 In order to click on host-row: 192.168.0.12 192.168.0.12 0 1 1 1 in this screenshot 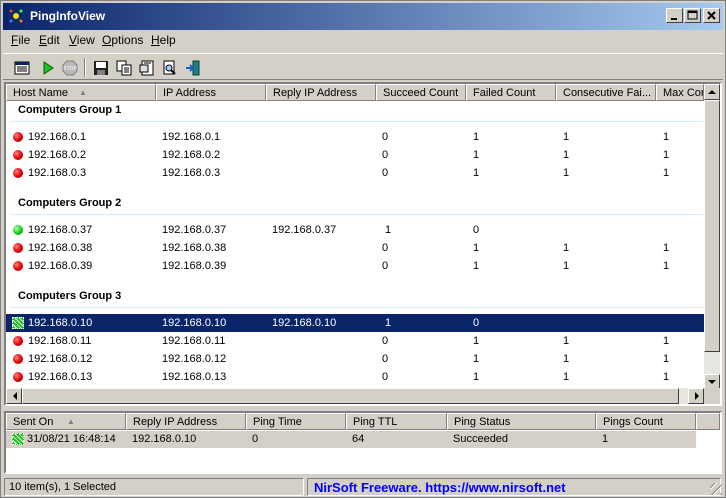, I will do `click(355, 359)`.